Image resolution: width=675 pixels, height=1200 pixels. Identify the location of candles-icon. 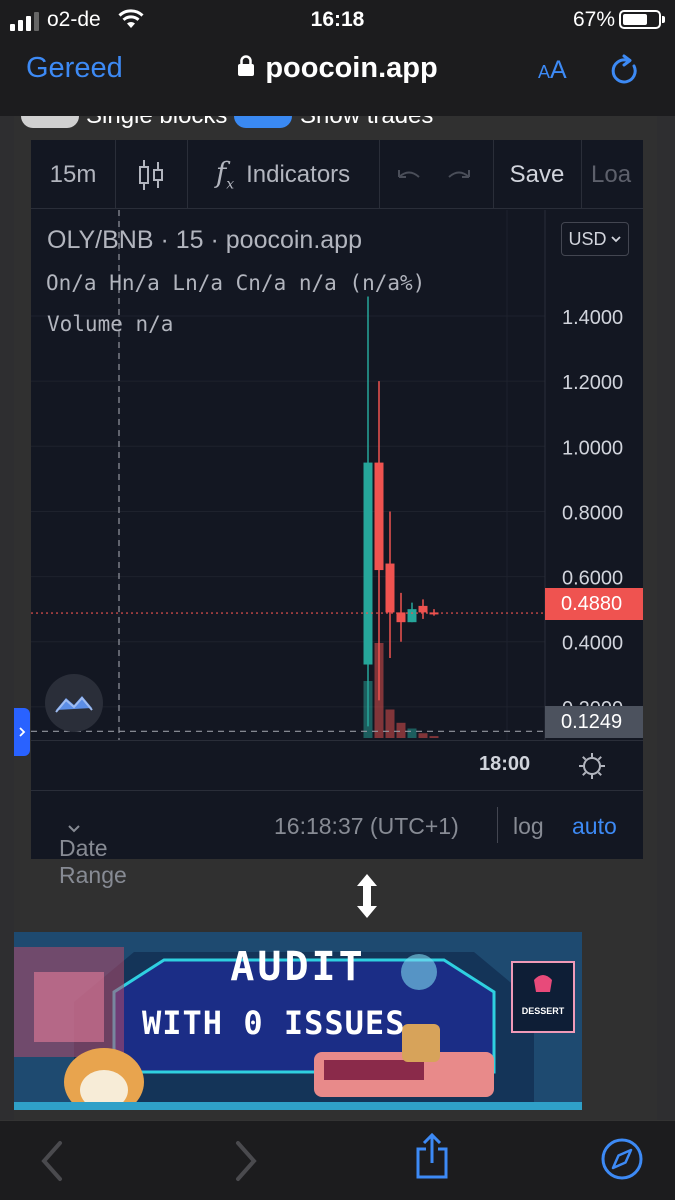
(151, 174).